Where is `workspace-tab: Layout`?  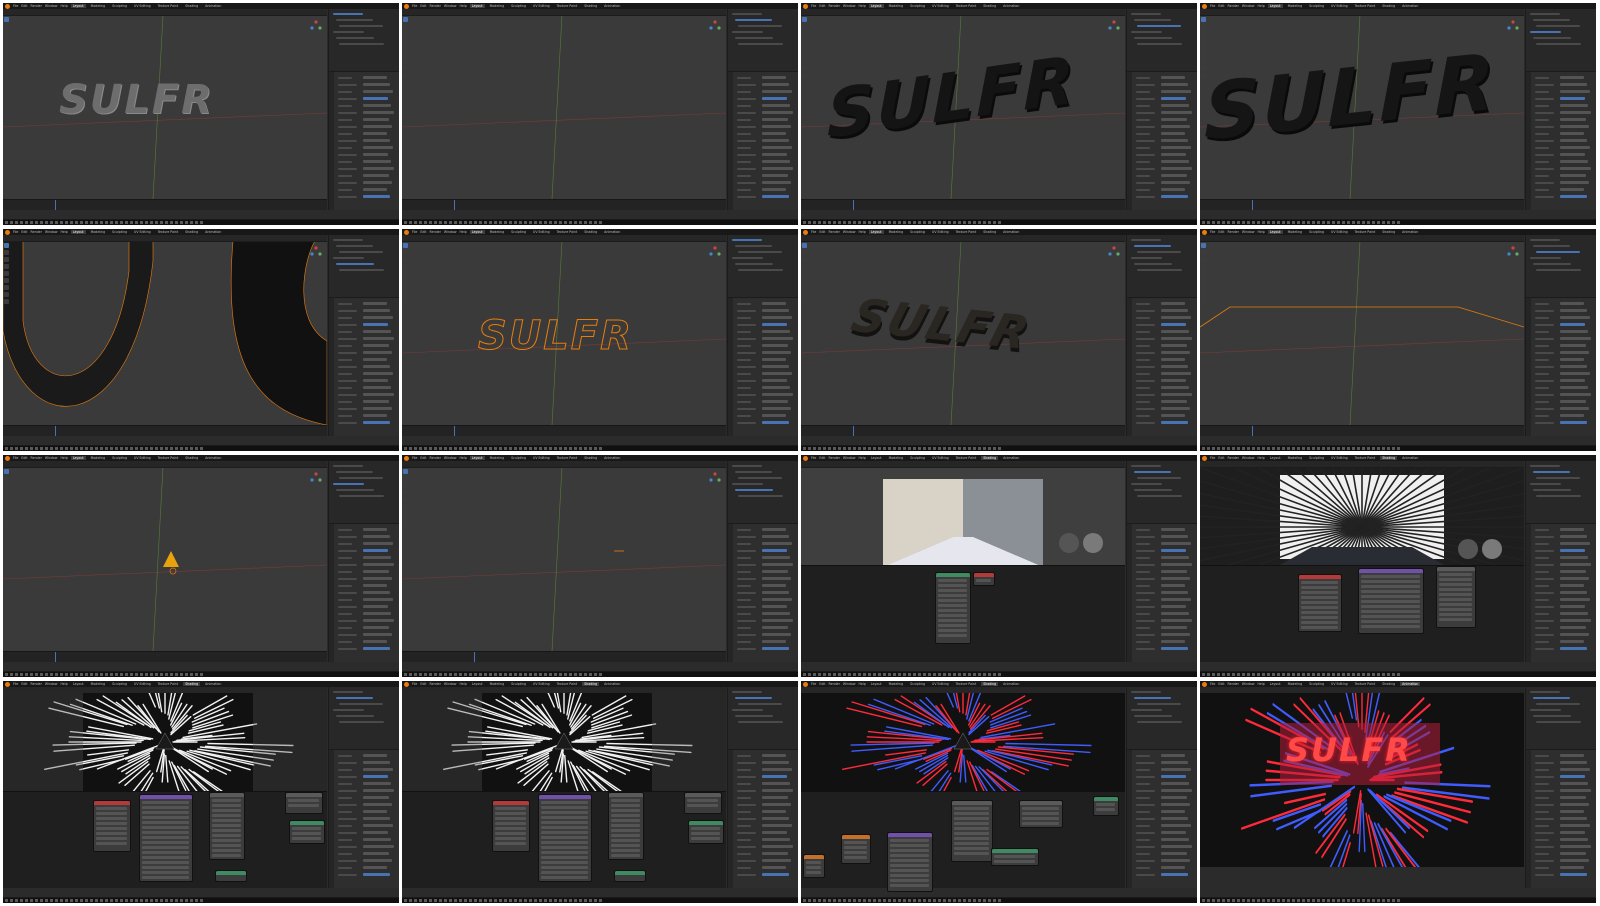 workspace-tab: Layout is located at coordinates (78, 6).